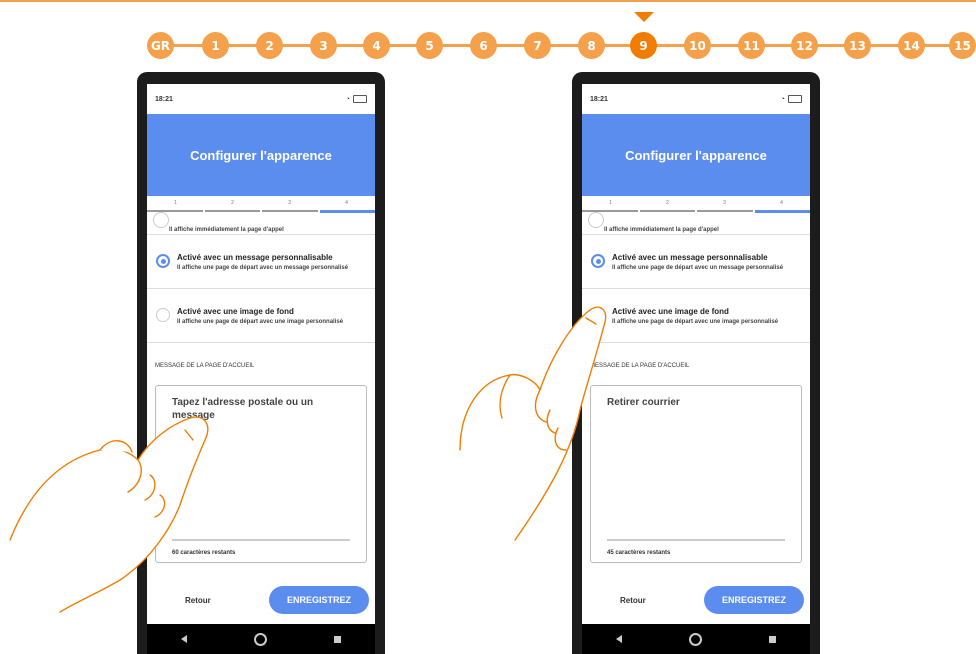 This screenshot has height=654, width=976. I want to click on footer-actions: Retour ENREGISTREZ, so click(696, 600).